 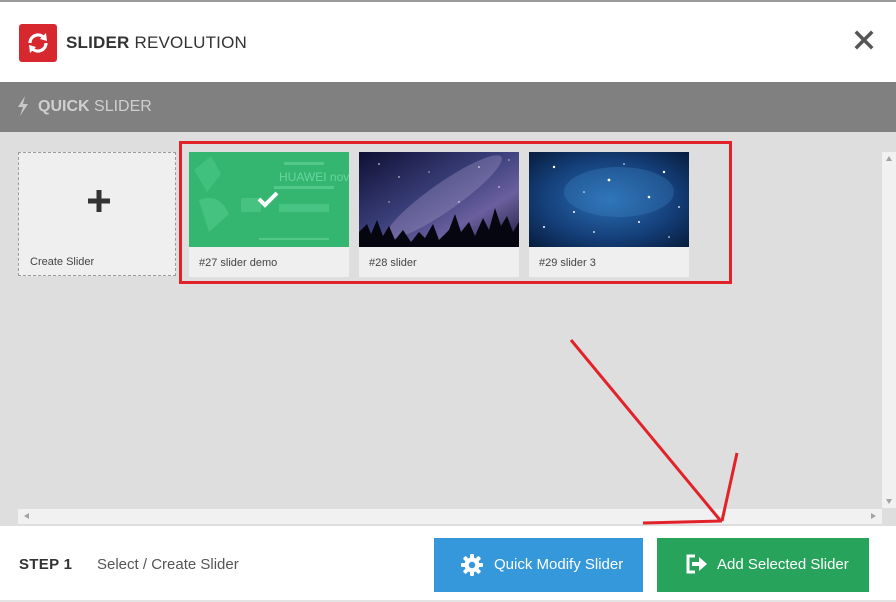 What do you see at coordinates (889, 501) in the screenshot?
I see `scroll-down-icon` at bounding box center [889, 501].